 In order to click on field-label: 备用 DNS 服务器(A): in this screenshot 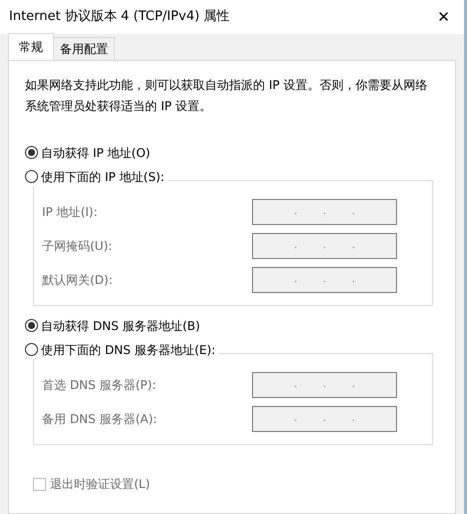, I will do `click(100, 419)`.